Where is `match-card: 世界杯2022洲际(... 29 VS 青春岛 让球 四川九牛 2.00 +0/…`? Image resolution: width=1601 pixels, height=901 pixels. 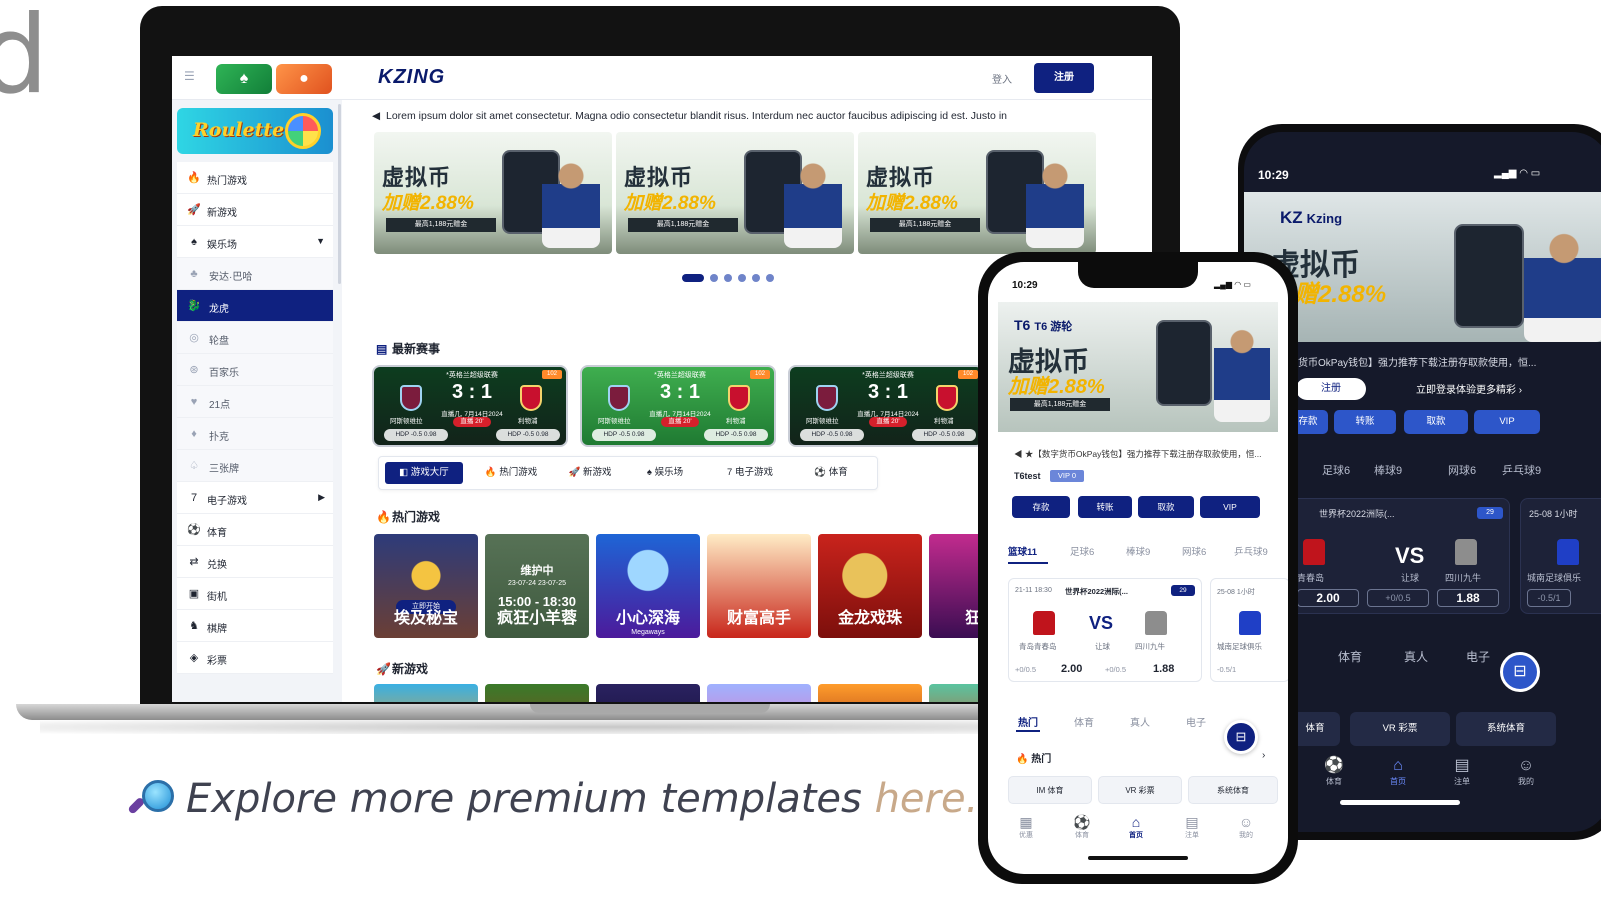 match-card: 世界杯2022洲际(... 29 VS 青春岛 让球 四川九牛 2.00 +0/… is located at coordinates (1399, 556).